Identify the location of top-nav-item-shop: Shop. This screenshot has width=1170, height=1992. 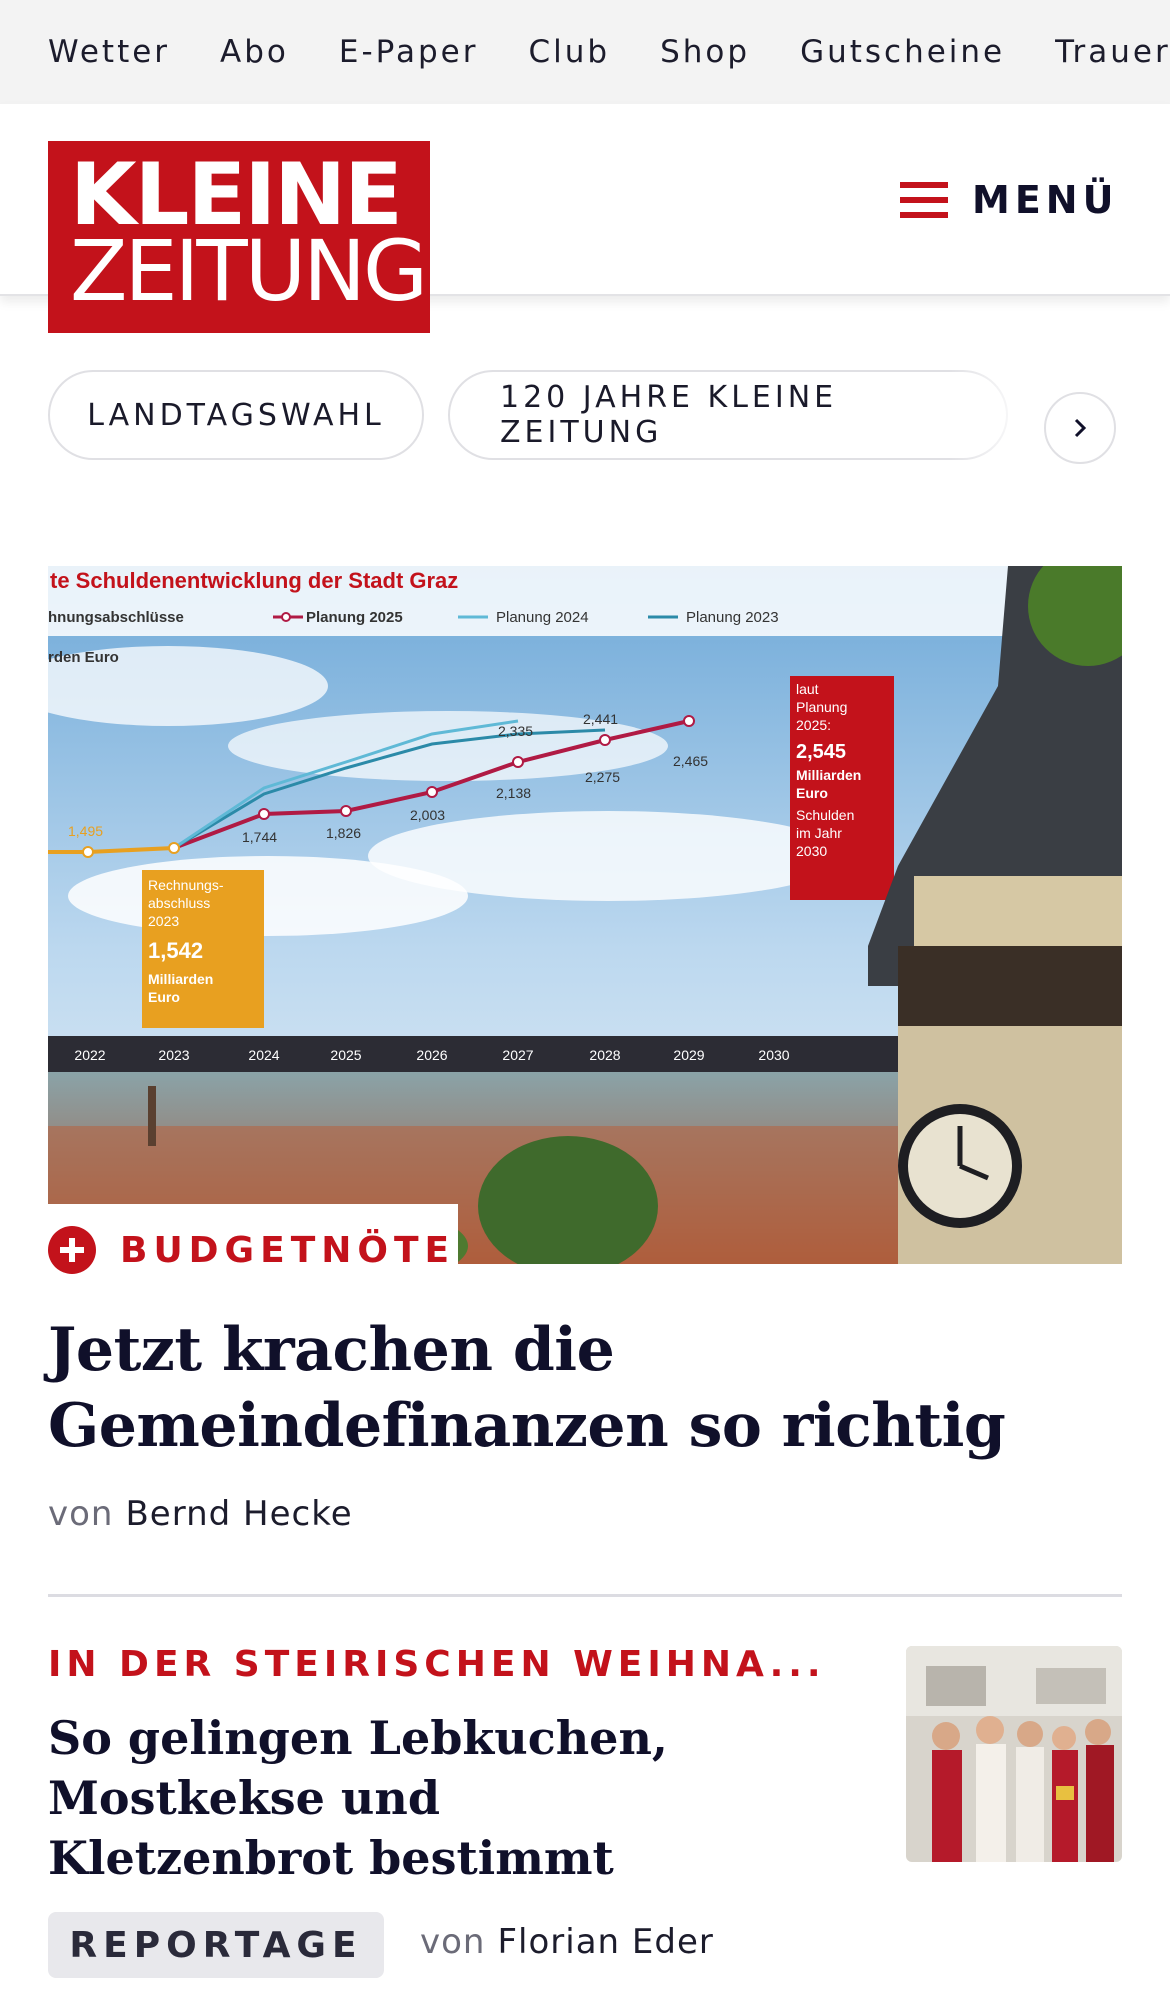
(705, 52).